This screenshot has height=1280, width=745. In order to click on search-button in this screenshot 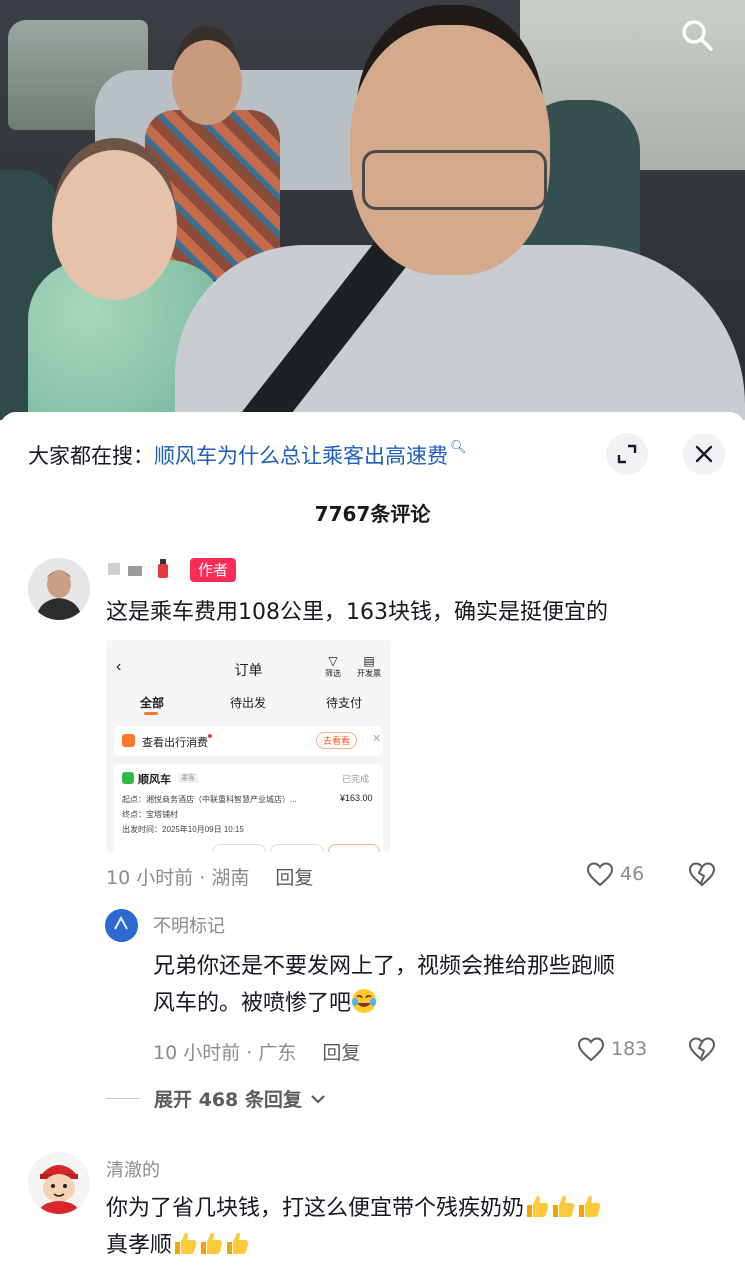, I will do `click(697, 35)`.